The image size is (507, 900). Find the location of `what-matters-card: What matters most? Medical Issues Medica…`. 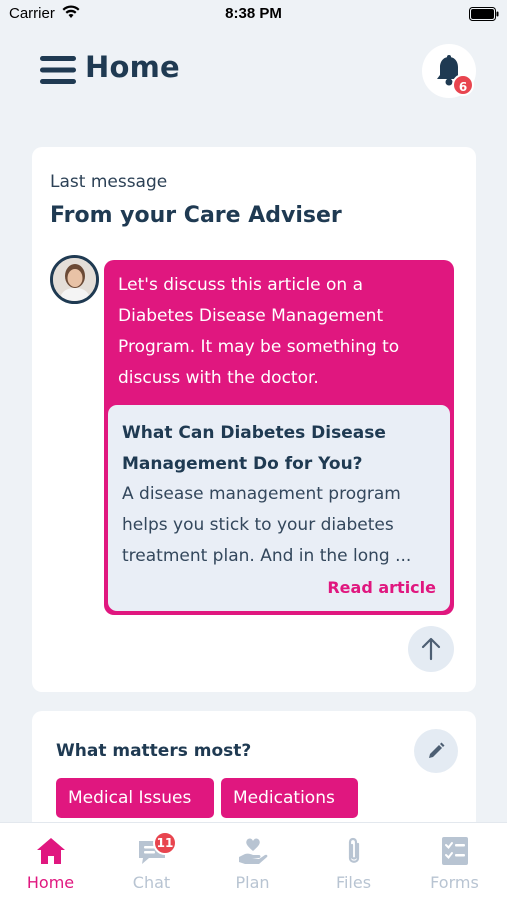

what-matters-card: What matters most? Medical Issues Medica… is located at coordinates (254, 771).